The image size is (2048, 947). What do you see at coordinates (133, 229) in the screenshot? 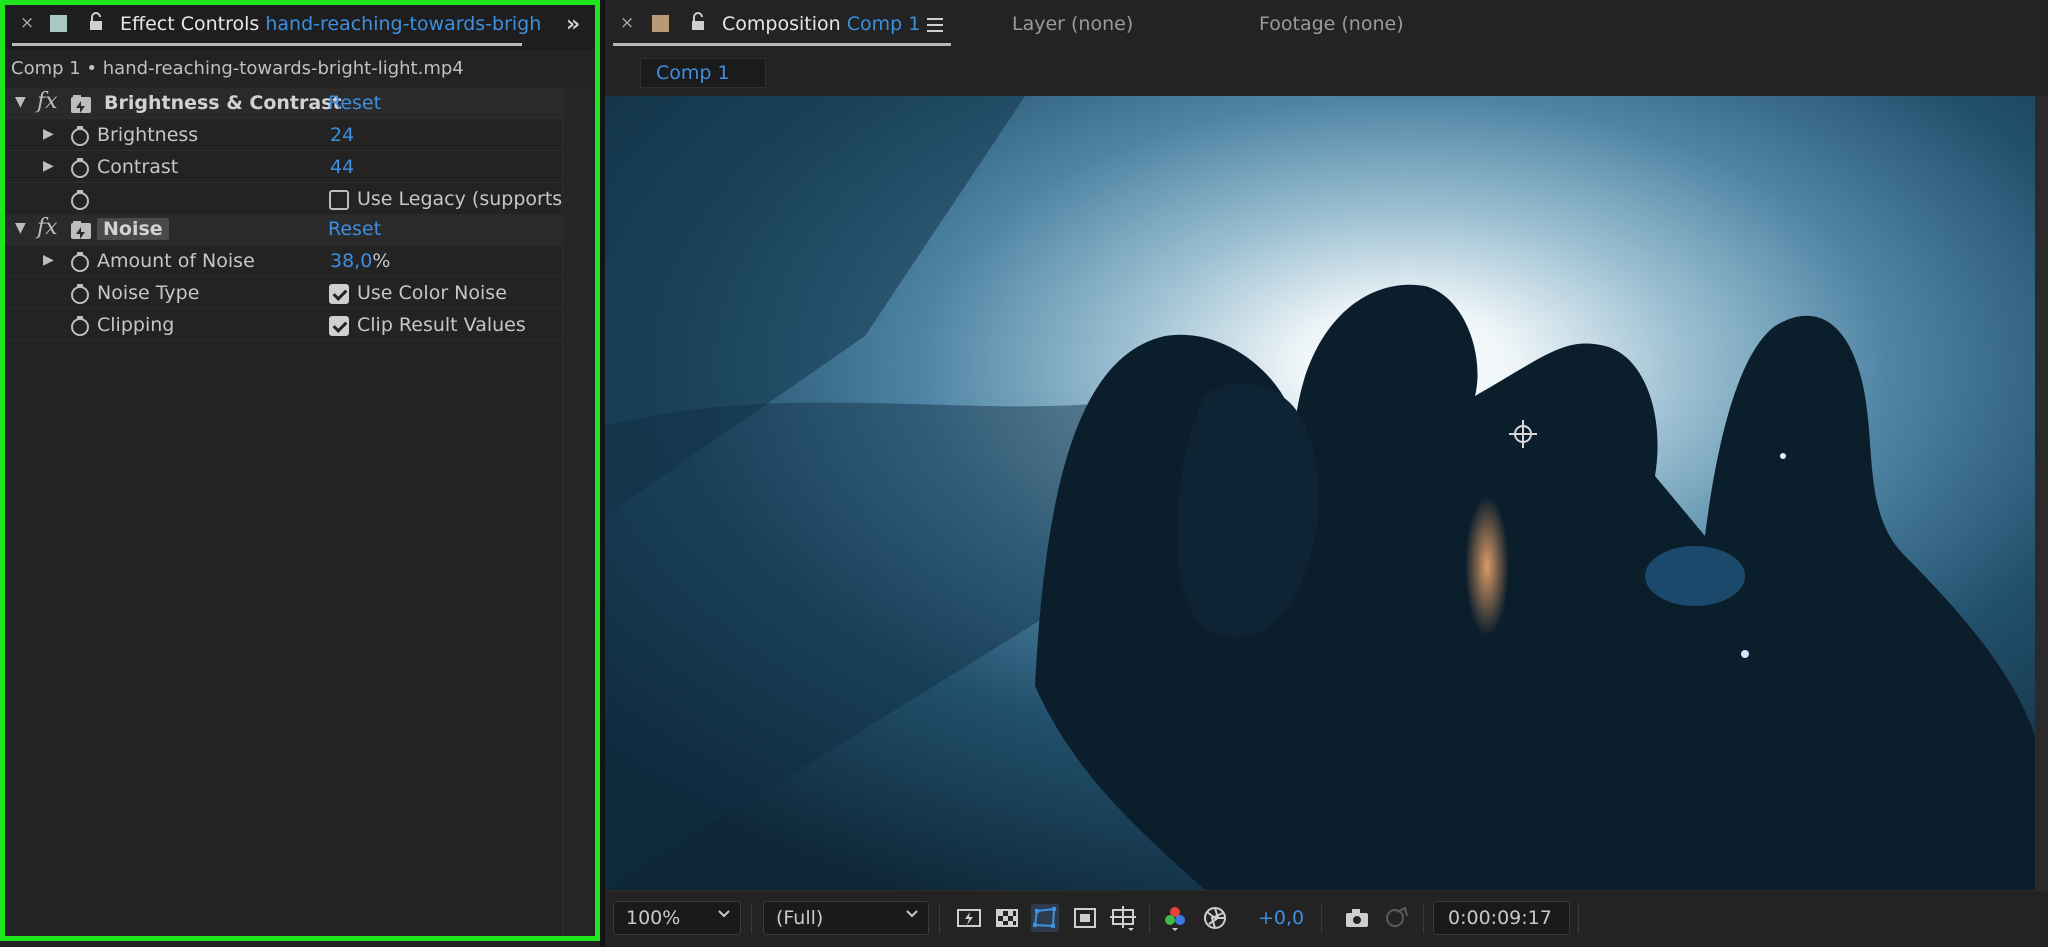
I see `effect-name: Noise` at bounding box center [133, 229].